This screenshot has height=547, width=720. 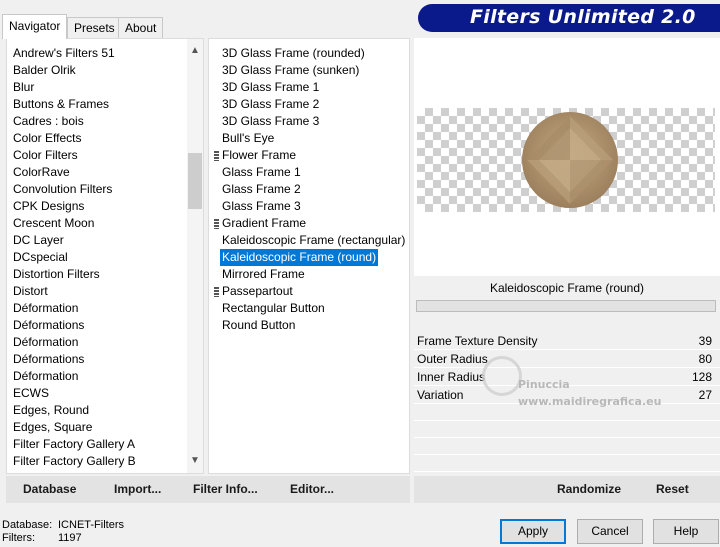 I want to click on category-item: Balder Olrik, so click(x=98, y=70).